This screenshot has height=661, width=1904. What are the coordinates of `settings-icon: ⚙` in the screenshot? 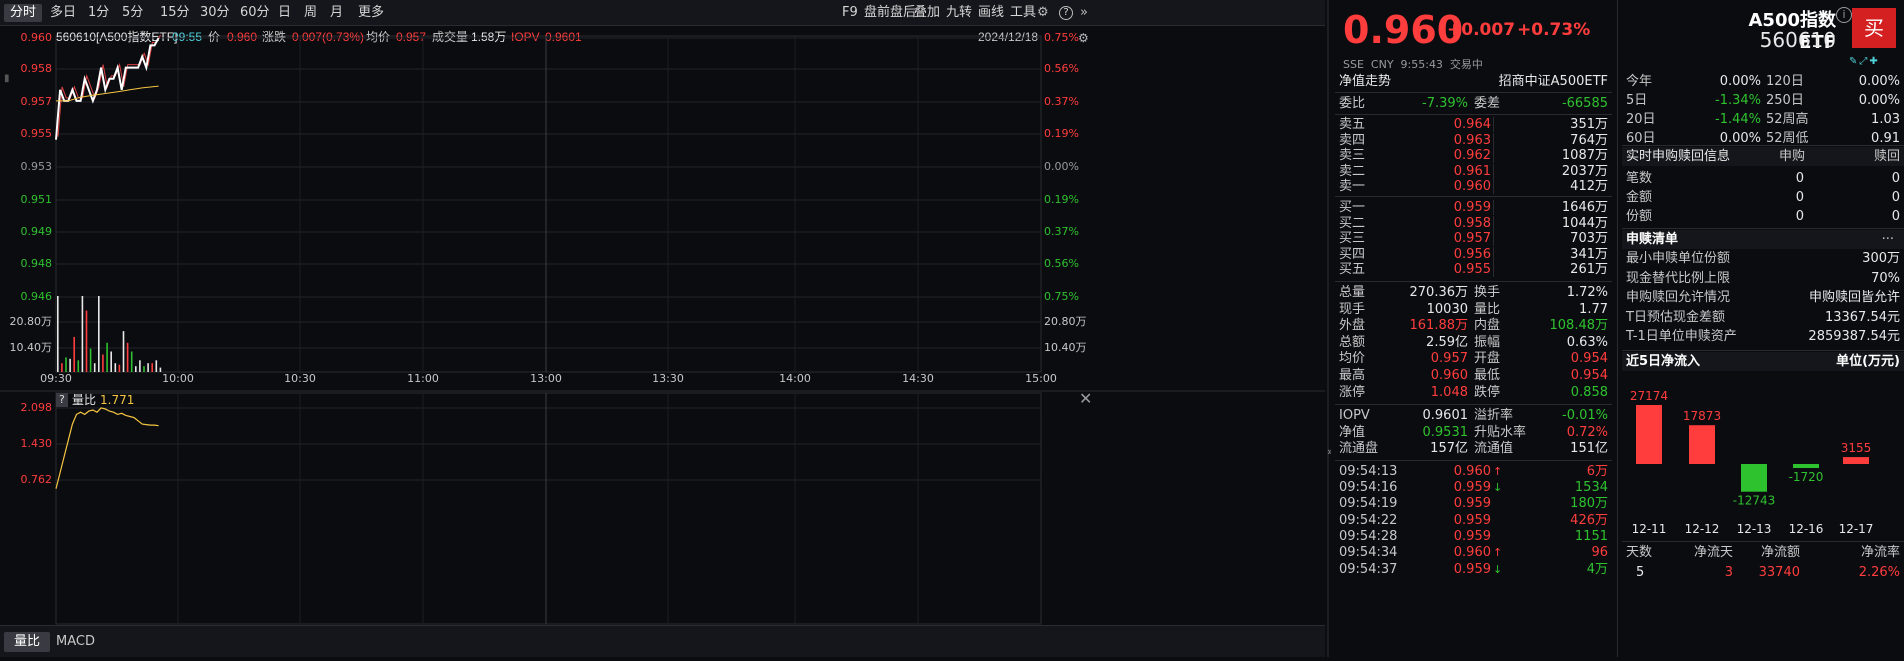 It's located at (1043, 13).